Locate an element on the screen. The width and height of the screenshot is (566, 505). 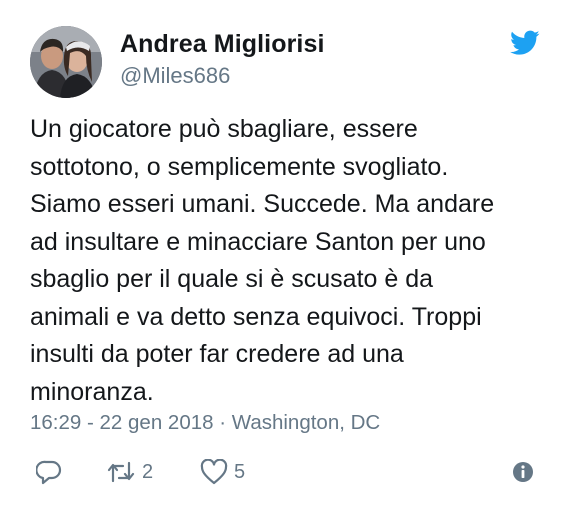
user-handle: @Miles686 is located at coordinates (175, 76).